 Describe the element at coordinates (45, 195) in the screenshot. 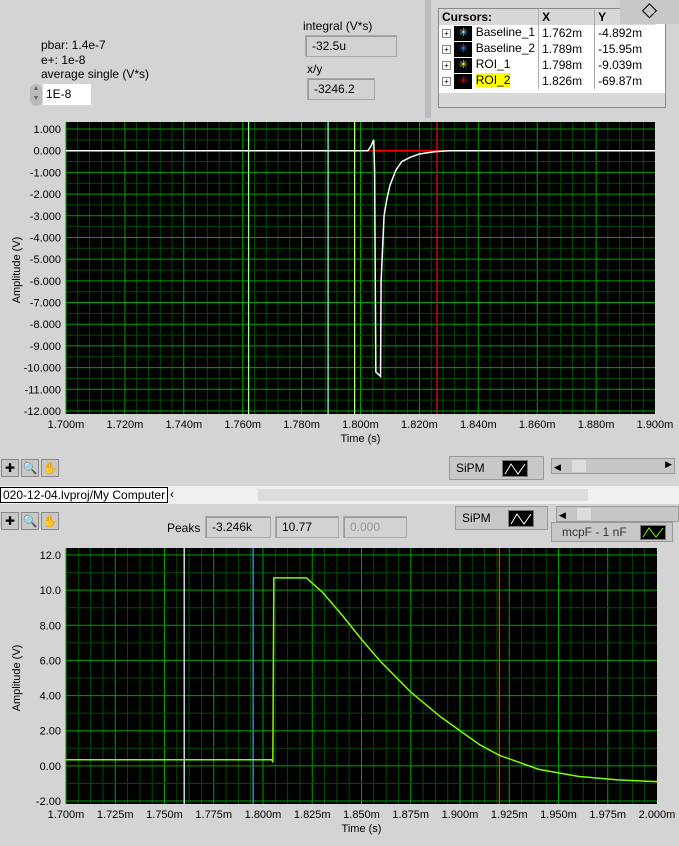

I see `y-tick-label: -2.000` at that location.